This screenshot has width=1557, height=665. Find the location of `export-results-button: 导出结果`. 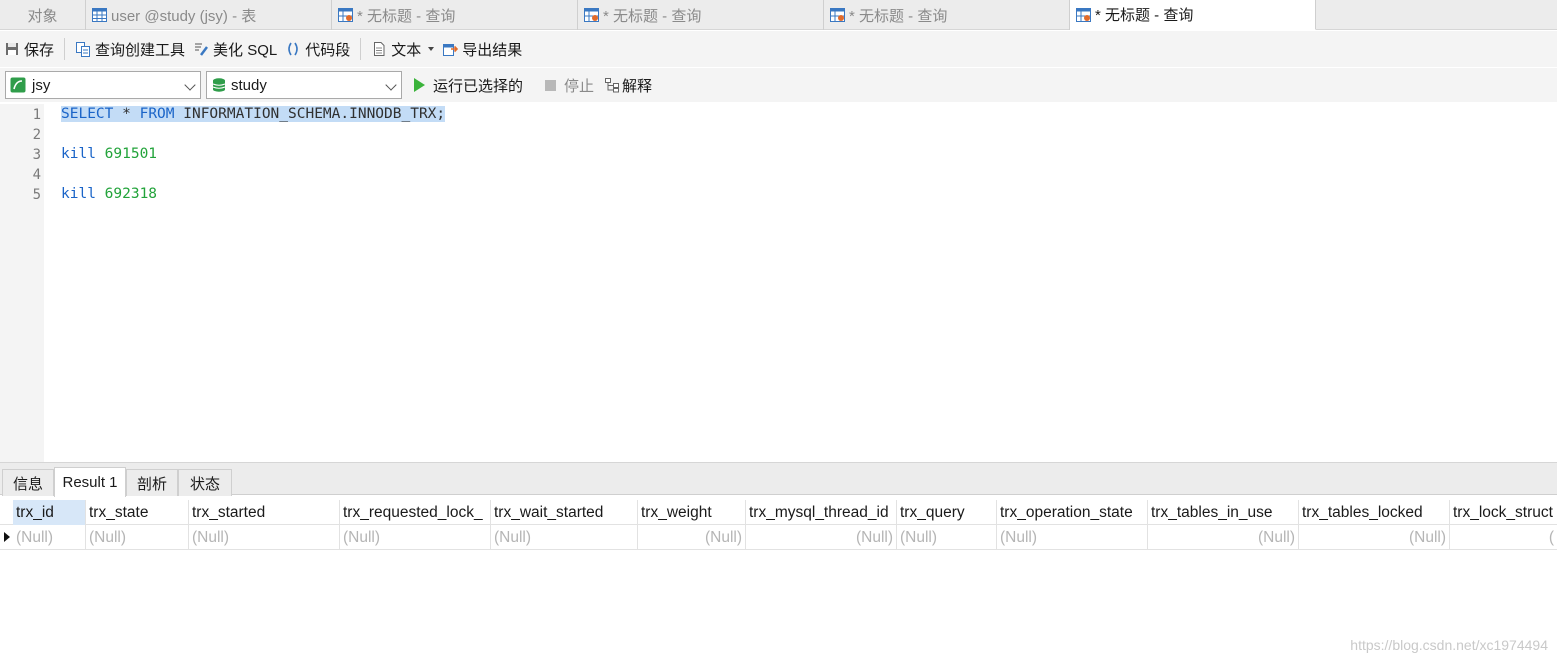

export-results-button: 导出结果 is located at coordinates (482, 49).